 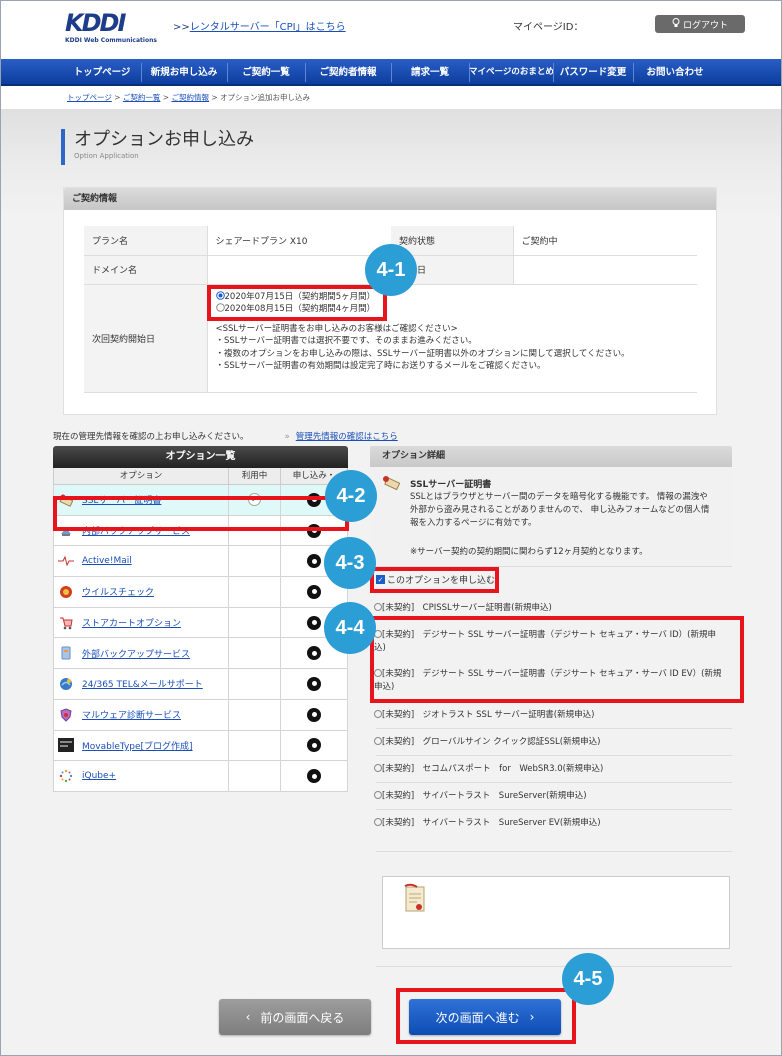 I want to click on double-arrow-icon: », so click(x=287, y=437).